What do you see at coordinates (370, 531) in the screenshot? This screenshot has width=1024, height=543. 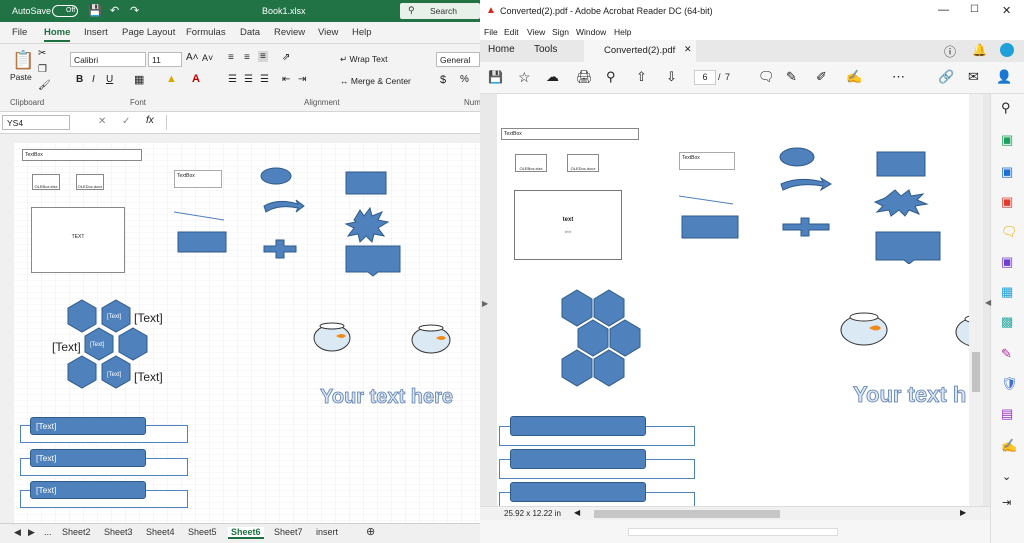 I see `add-sheet-icon: ⊕` at bounding box center [370, 531].